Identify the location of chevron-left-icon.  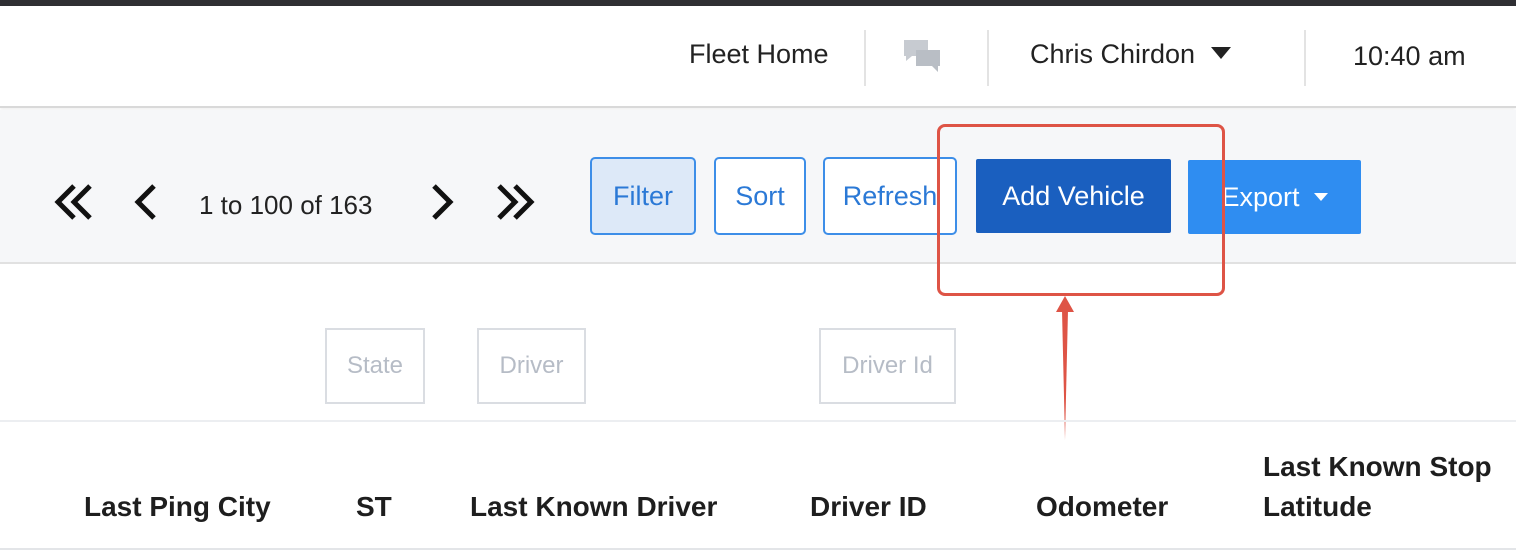
(145, 202).